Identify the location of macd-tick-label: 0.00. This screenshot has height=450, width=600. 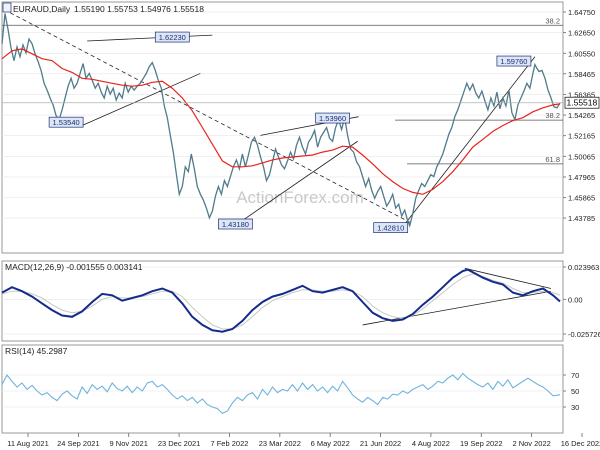
(575, 299).